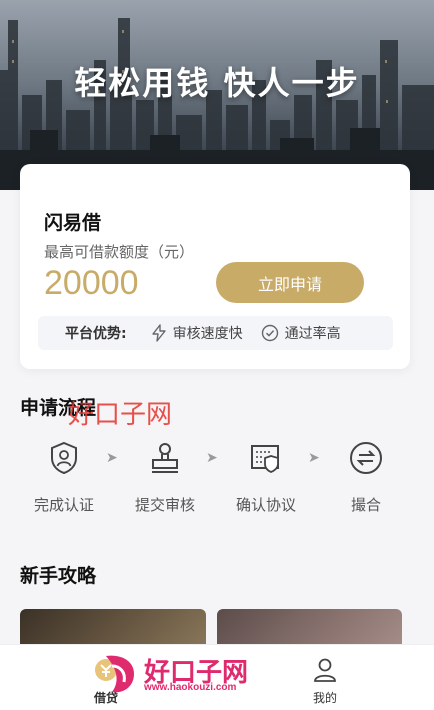 This screenshot has height=710, width=434. I want to click on limit-label: 最高可借款额度（元）, so click(119, 252).